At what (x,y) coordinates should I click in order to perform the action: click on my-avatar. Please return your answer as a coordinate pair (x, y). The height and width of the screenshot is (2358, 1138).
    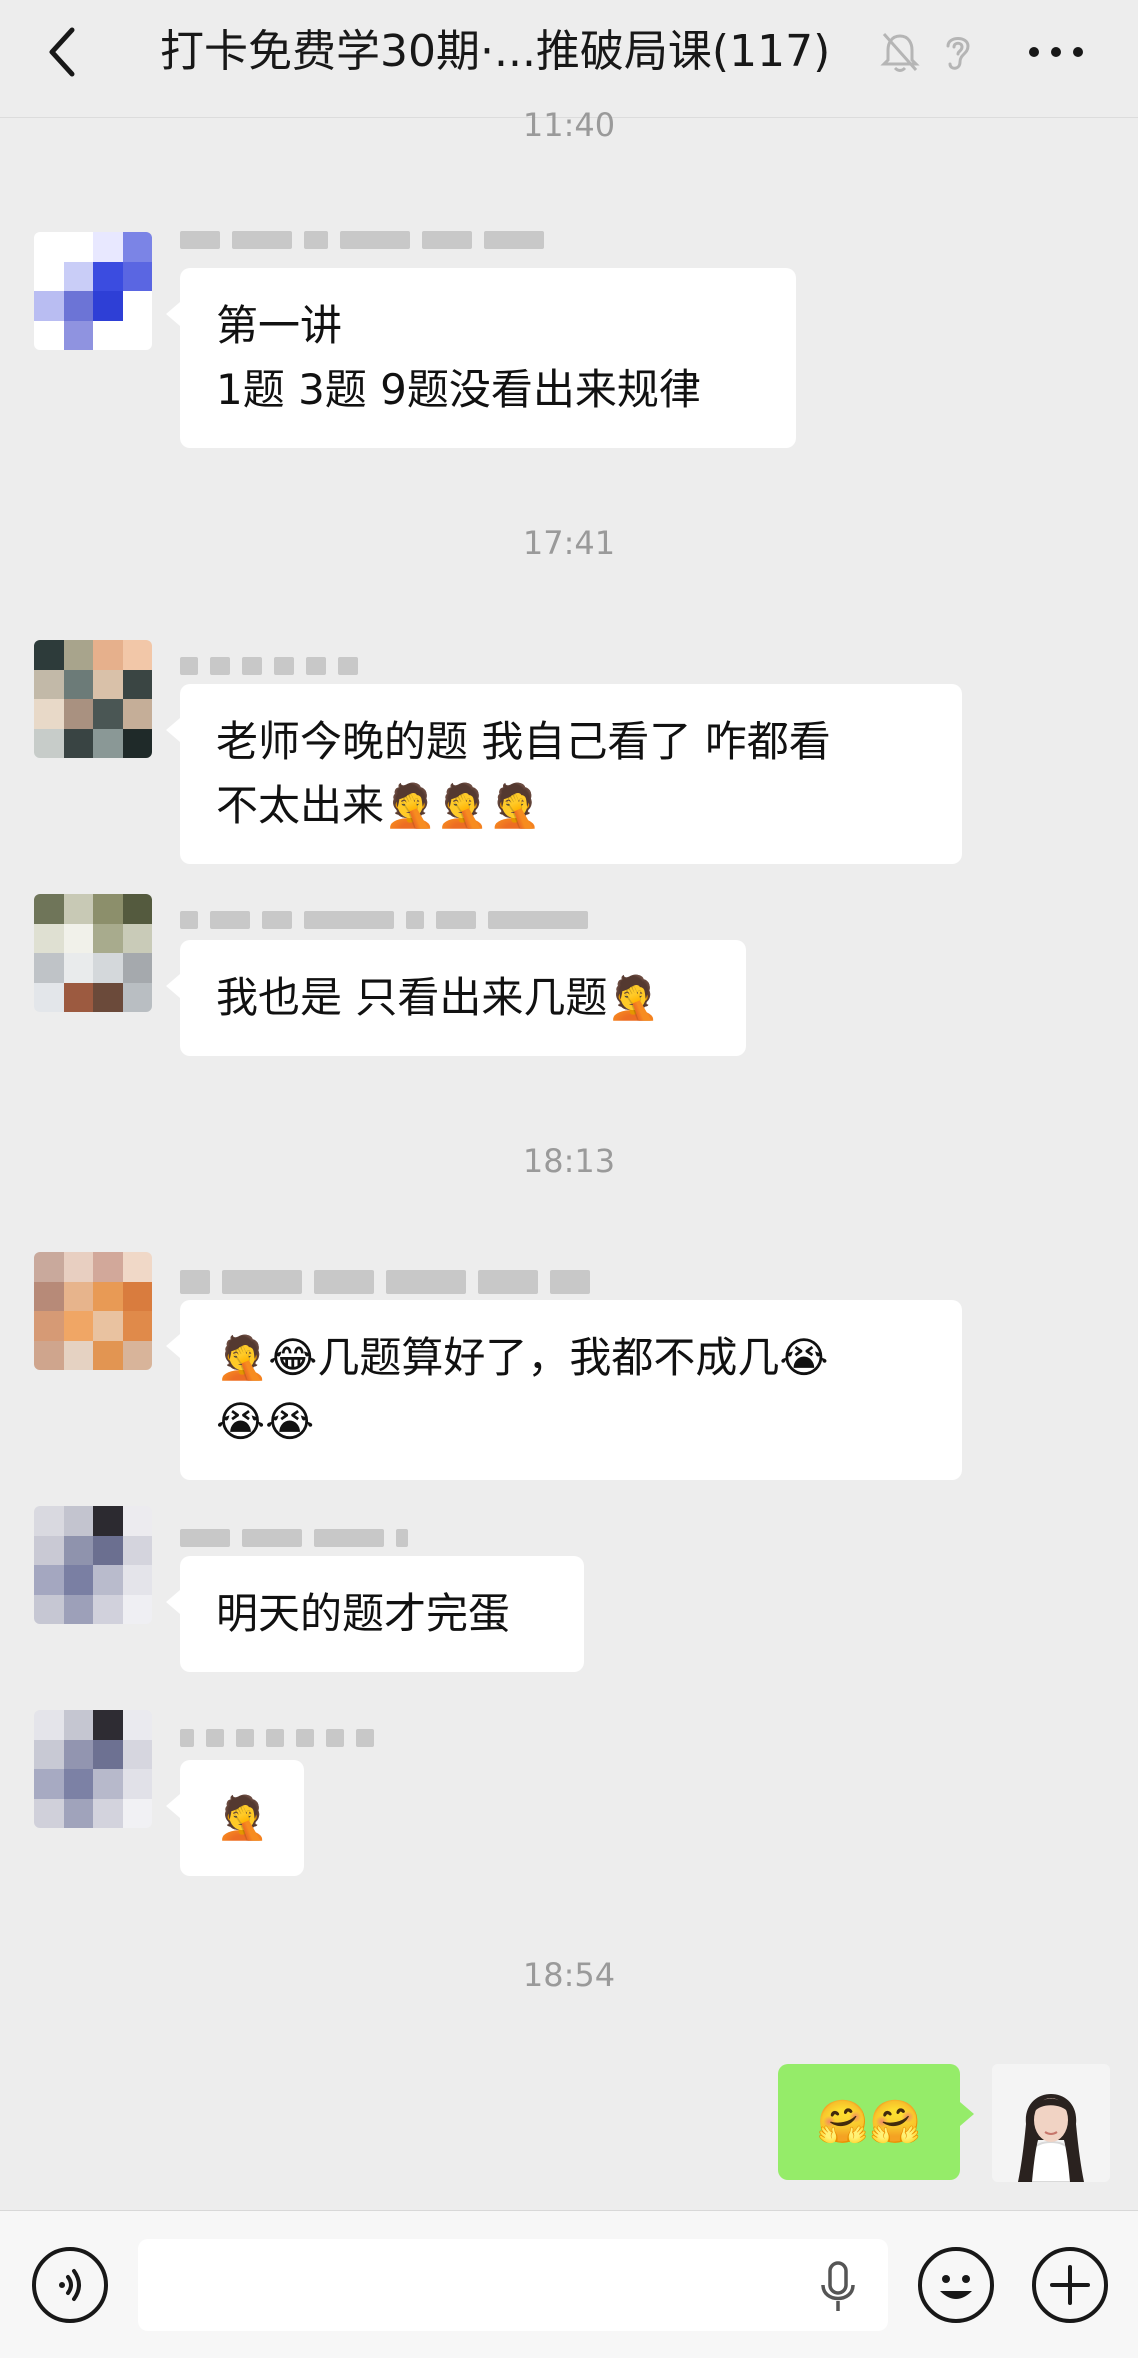
    Looking at the image, I should click on (1051, 2123).